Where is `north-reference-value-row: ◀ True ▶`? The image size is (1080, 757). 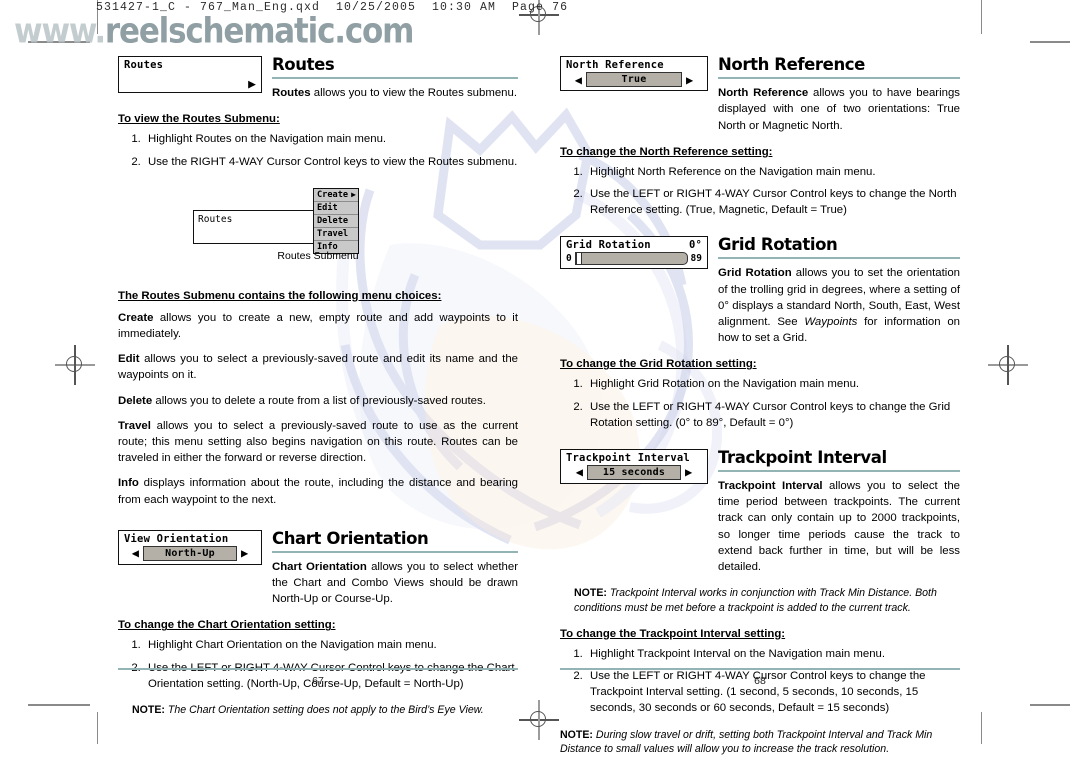
north-reference-value-row: ◀ True ▶ is located at coordinates (634, 81).